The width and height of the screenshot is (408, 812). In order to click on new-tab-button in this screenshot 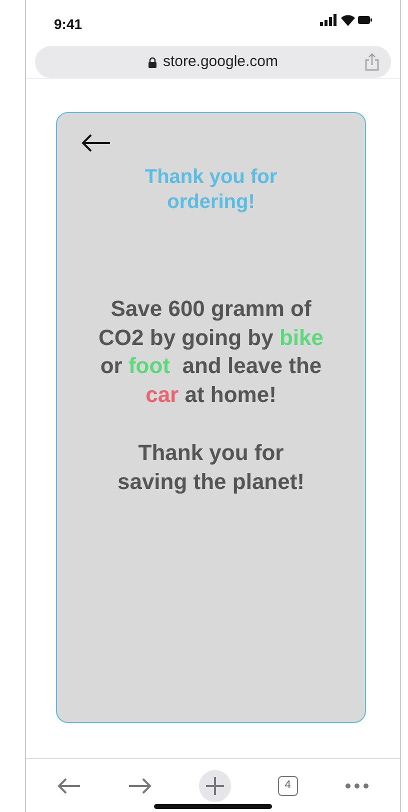, I will do `click(214, 786)`.